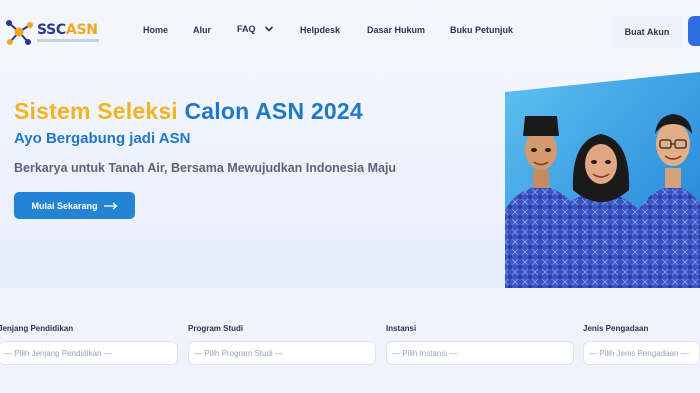 This screenshot has width=700, height=393. I want to click on hero-title: Sistem Seleksi Calon ASN 2024, so click(188, 111).